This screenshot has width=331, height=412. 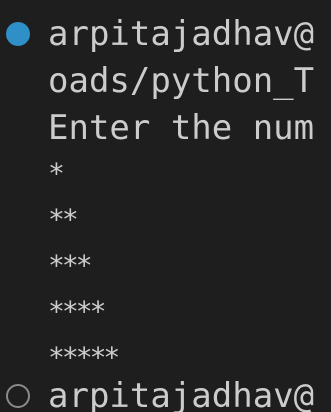 I want to click on command-empty-dot-icon, so click(x=18, y=396).